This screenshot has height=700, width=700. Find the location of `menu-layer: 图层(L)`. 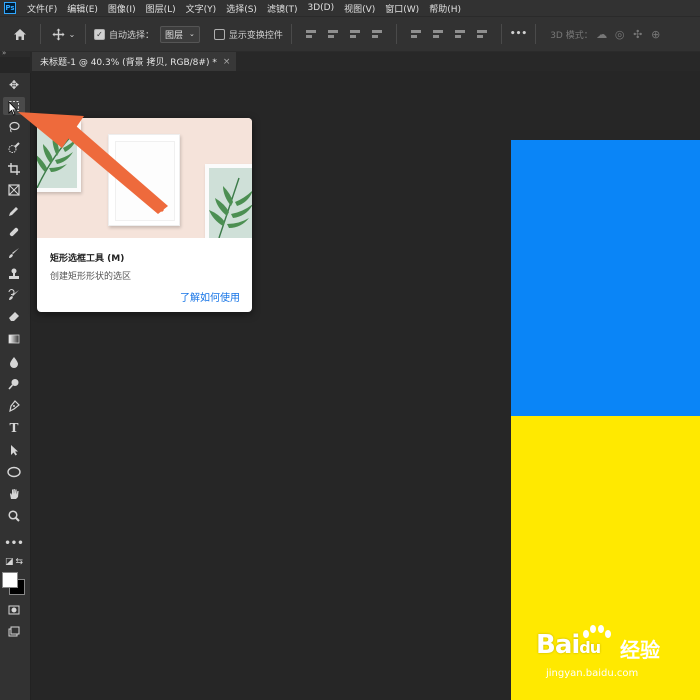

menu-layer: 图层(L) is located at coordinates (161, 8).